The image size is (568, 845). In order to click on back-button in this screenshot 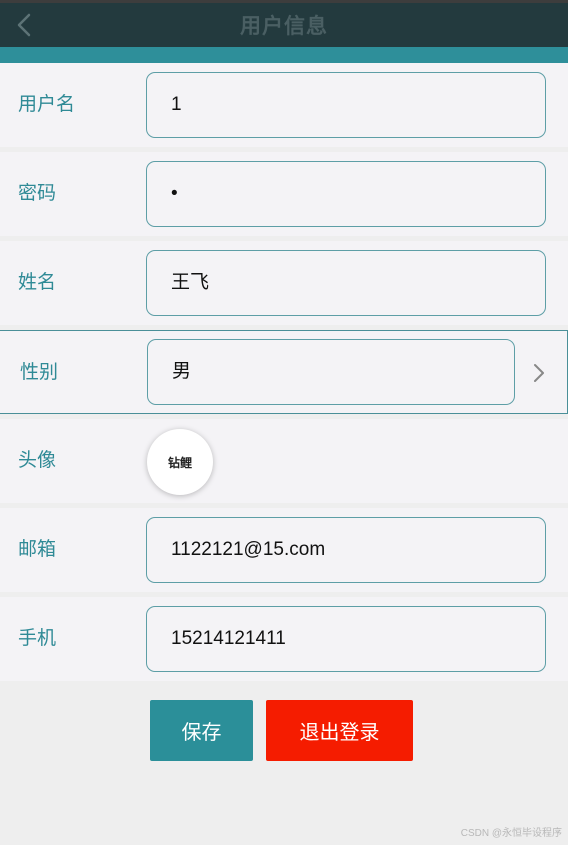, I will do `click(24, 25)`.